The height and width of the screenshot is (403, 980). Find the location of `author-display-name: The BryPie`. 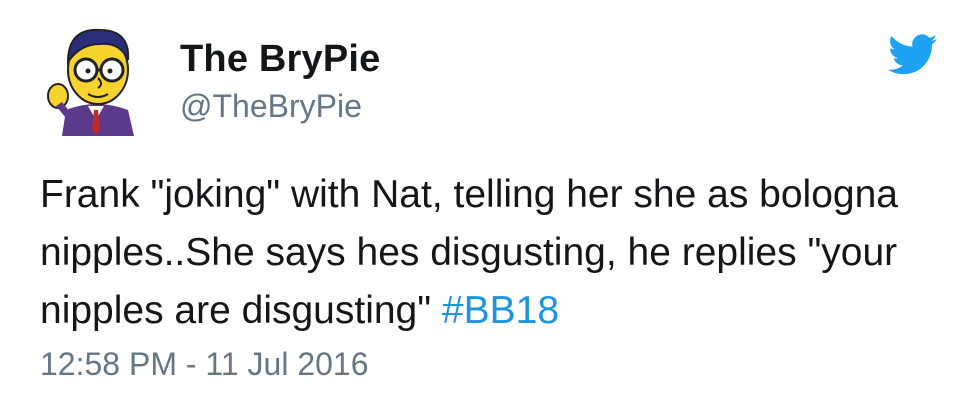

author-display-name: The BryPie is located at coordinates (280, 59).